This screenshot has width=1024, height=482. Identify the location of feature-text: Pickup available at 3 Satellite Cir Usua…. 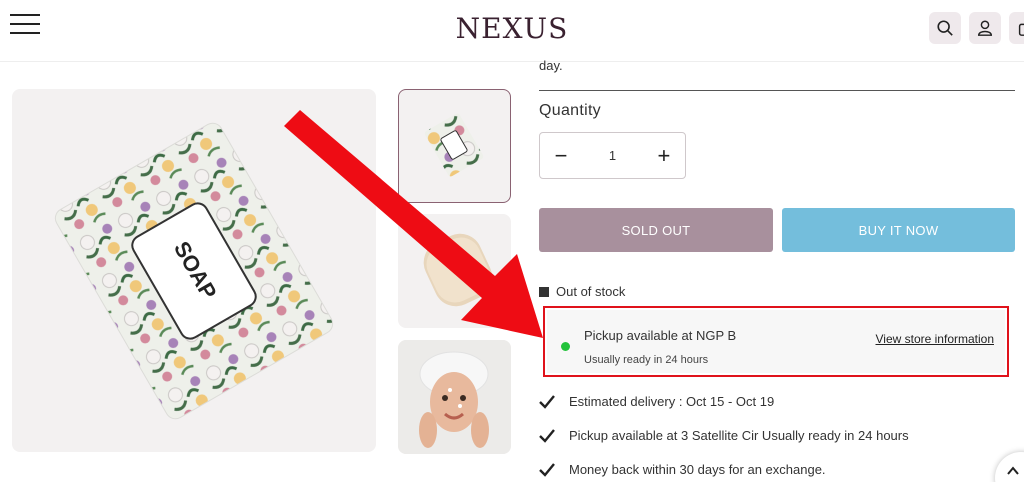
(739, 435).